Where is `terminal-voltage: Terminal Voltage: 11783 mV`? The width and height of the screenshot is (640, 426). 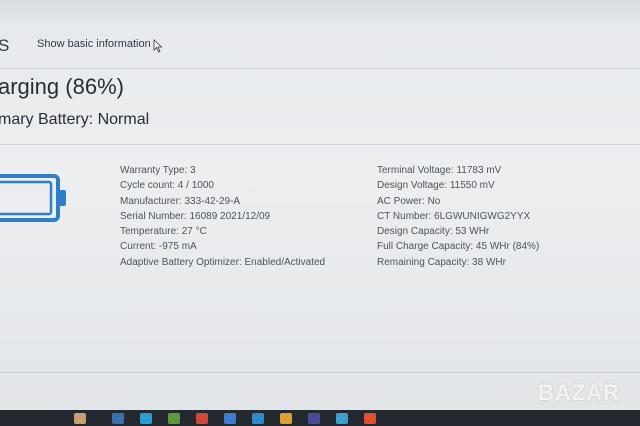 terminal-voltage: Terminal Voltage: 11783 mV is located at coordinates (439, 170).